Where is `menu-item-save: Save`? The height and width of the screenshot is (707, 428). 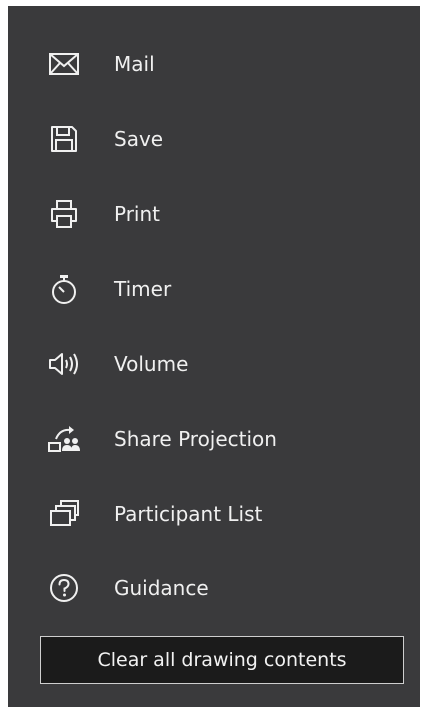 menu-item-save: Save is located at coordinates (214, 139).